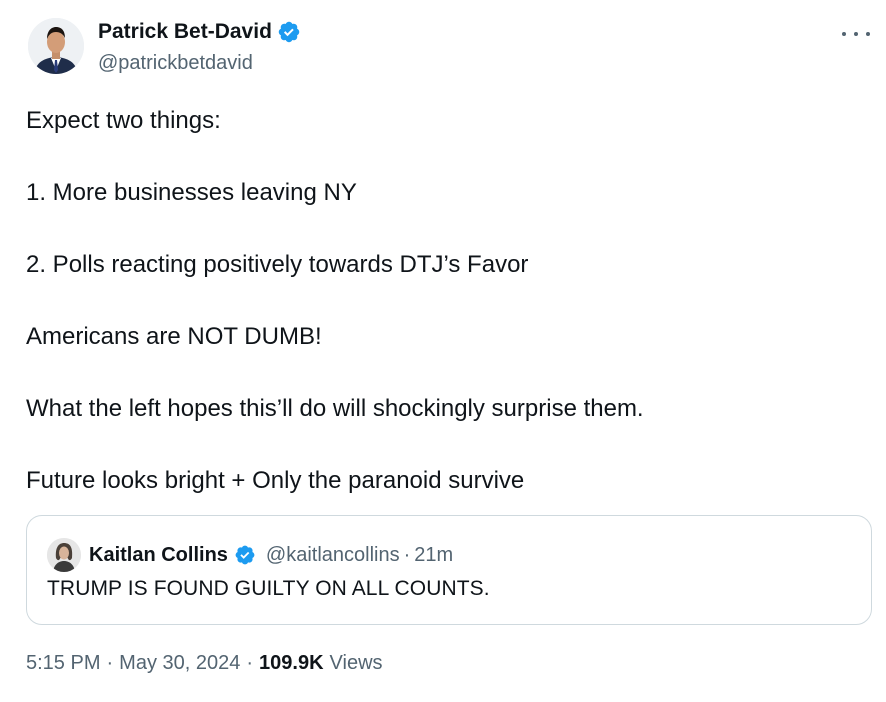 Image resolution: width=886 pixels, height=702 pixels. What do you see at coordinates (291, 663) in the screenshot?
I see `views-count: 109.9K` at bounding box center [291, 663].